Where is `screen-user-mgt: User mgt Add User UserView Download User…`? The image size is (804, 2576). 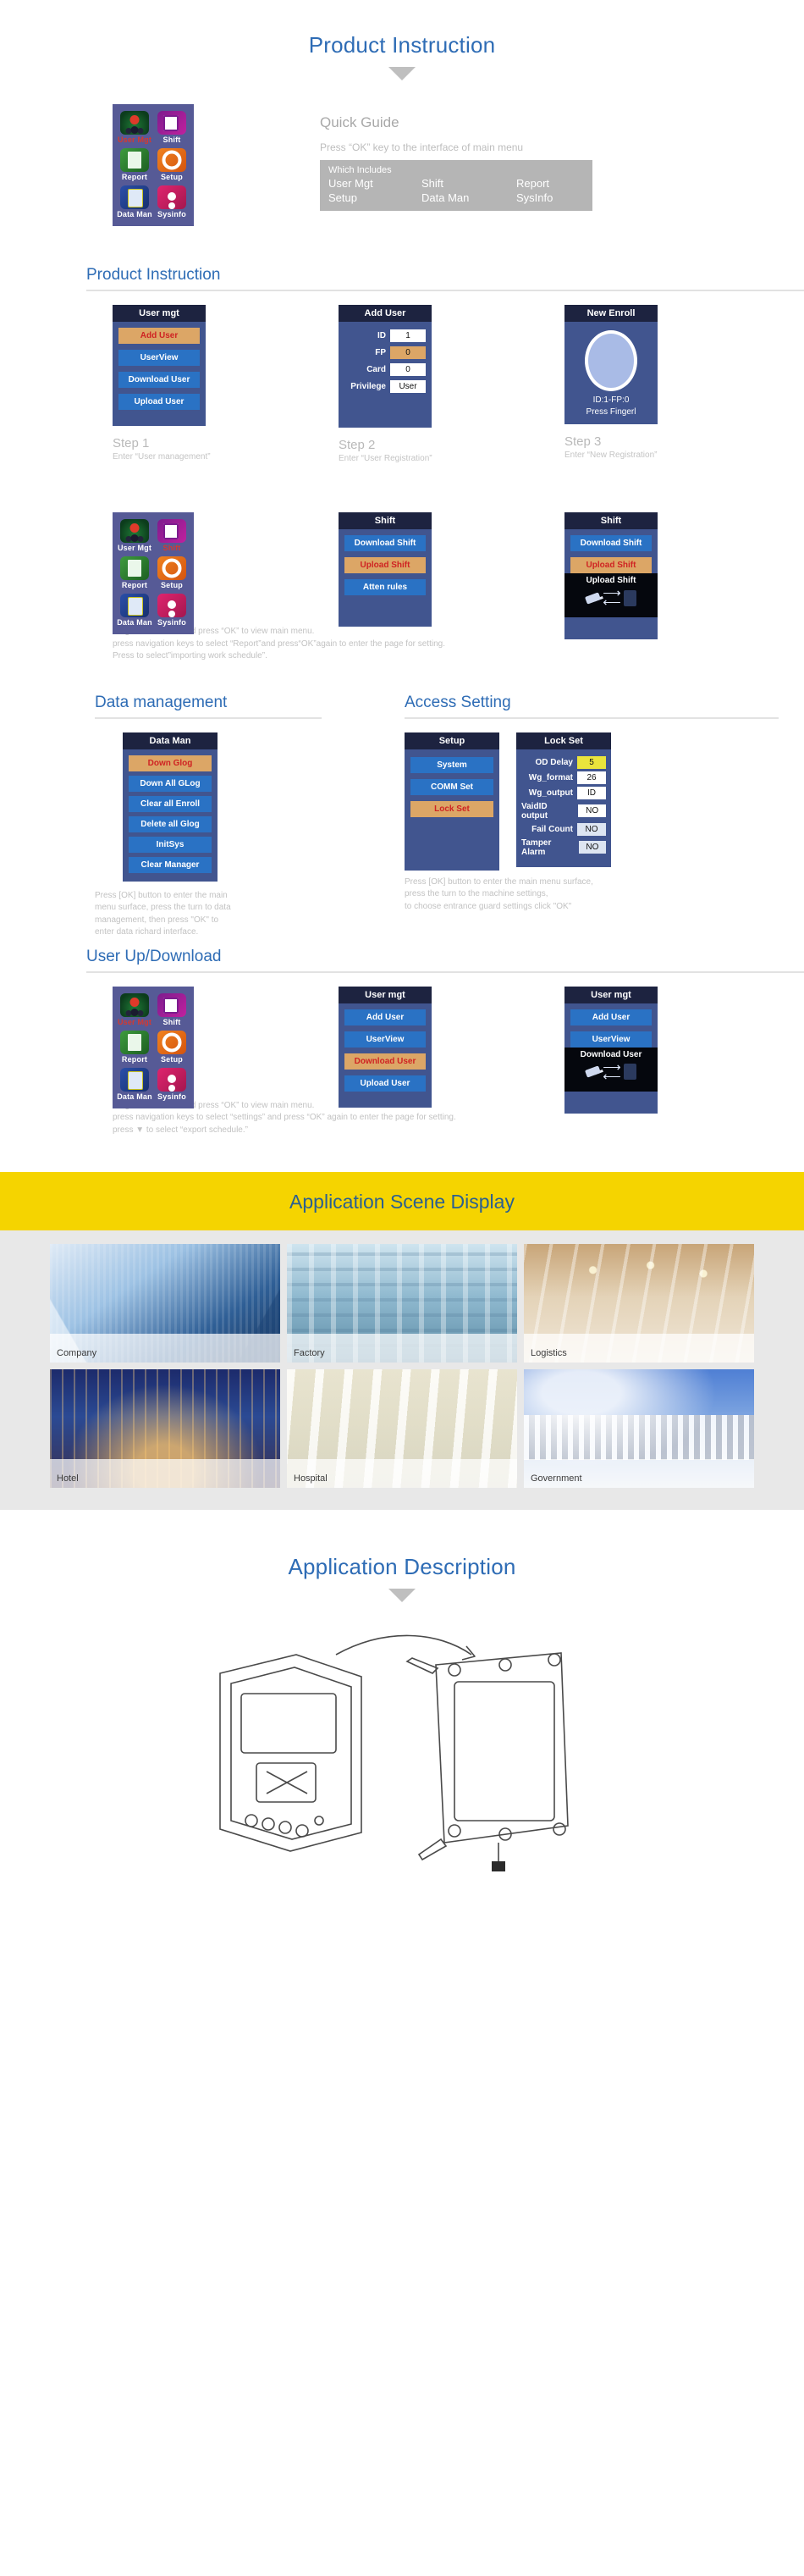
screen-user-mgt: User mgt Add User UserView Download User… is located at coordinates (162, 383).